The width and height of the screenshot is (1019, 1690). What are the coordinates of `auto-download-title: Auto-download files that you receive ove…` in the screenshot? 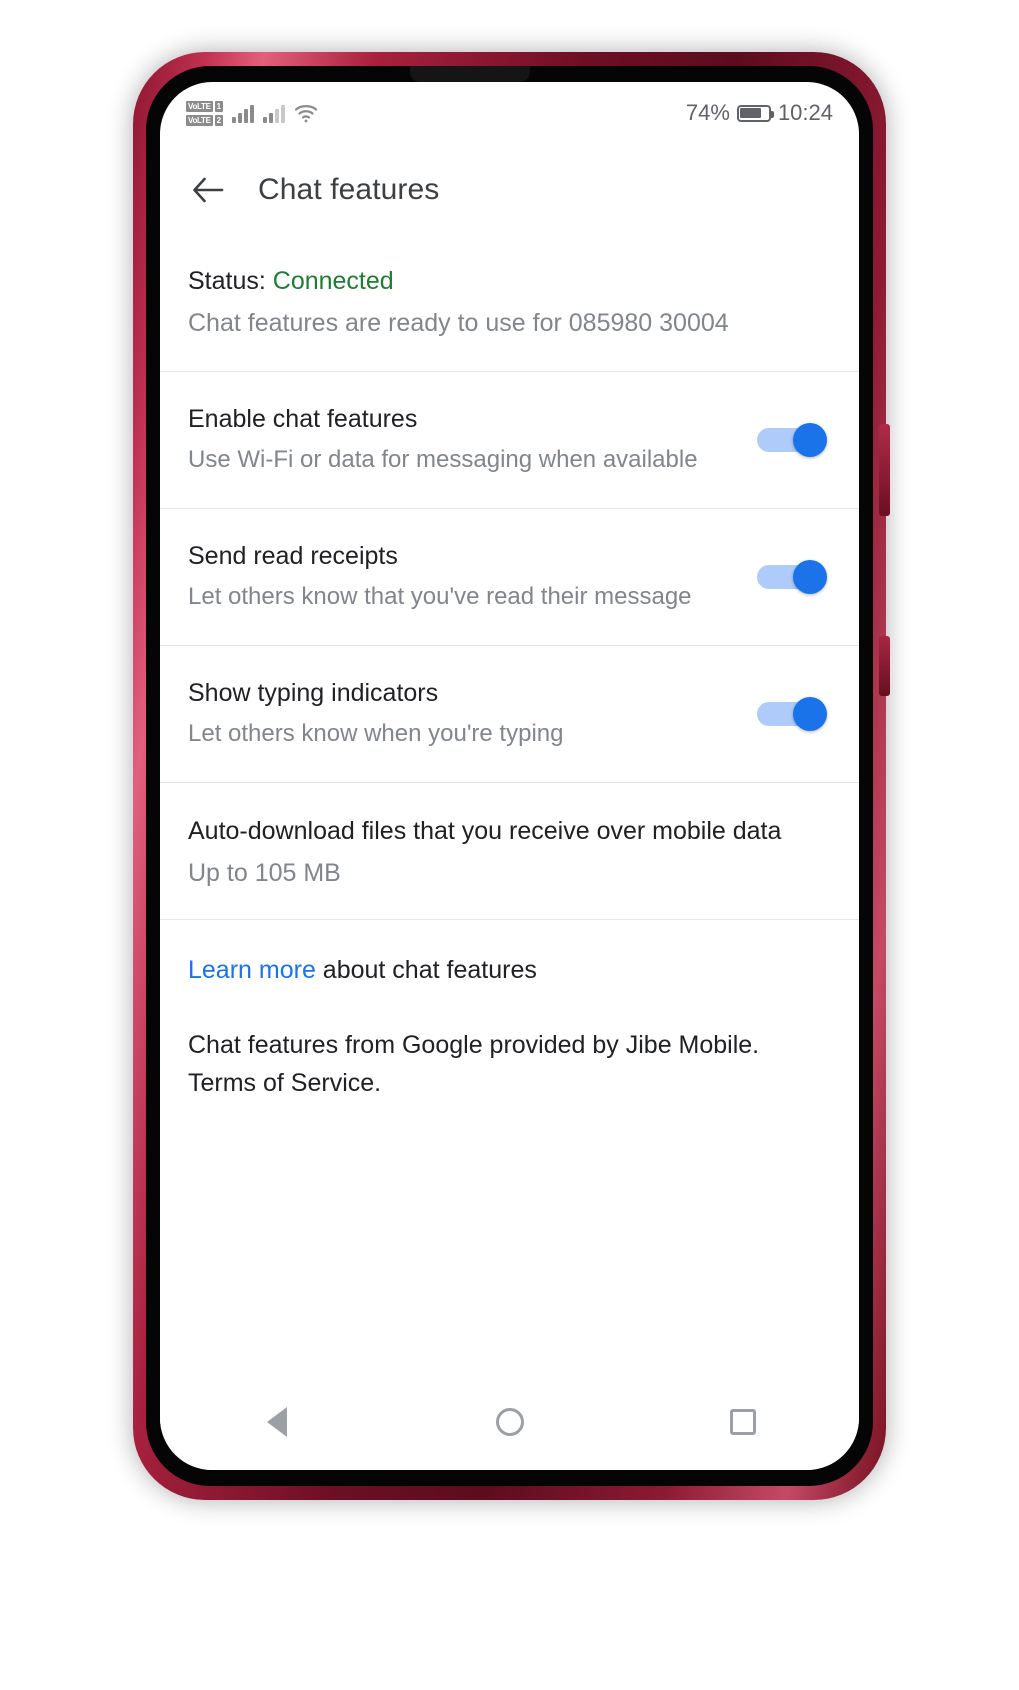 It's located at (485, 831).